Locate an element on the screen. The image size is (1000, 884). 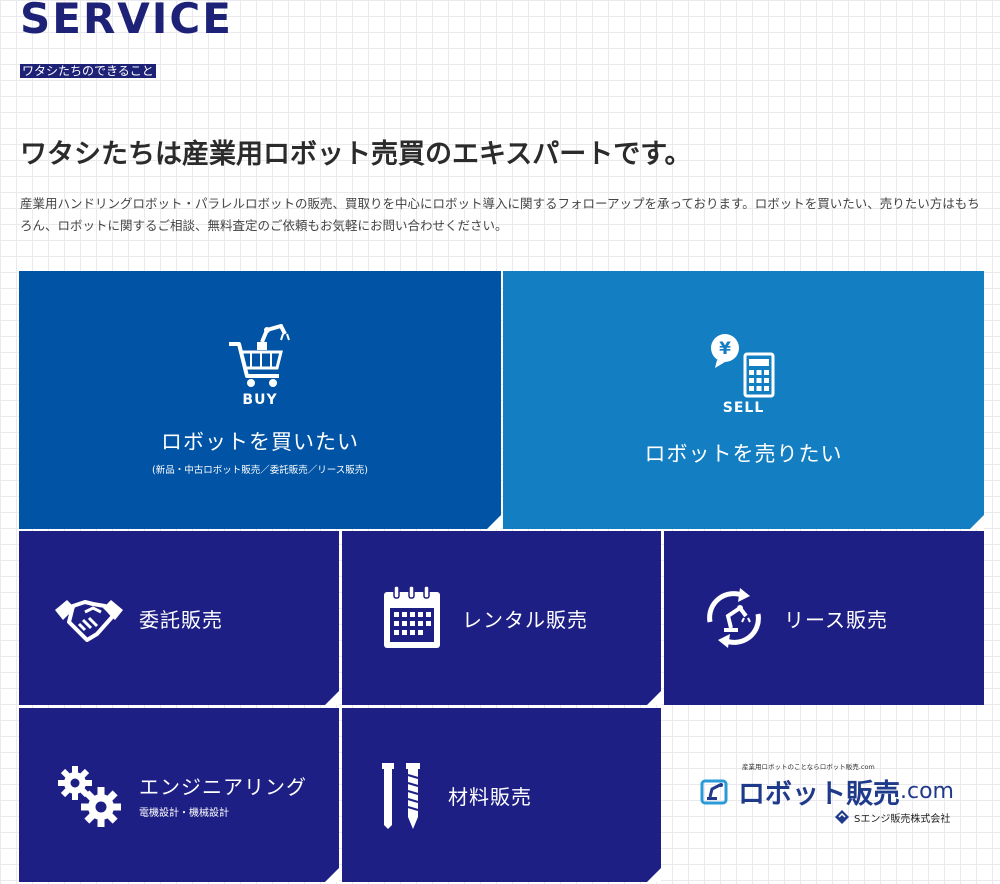
robot-cycle-icon is located at coordinates (734, 618).